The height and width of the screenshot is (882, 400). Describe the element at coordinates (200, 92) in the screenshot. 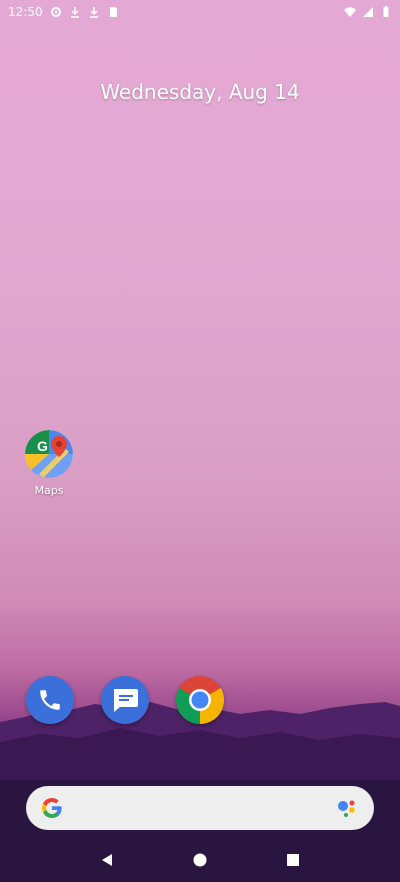

I see `date-widget: Wednesday, Aug 14` at that location.